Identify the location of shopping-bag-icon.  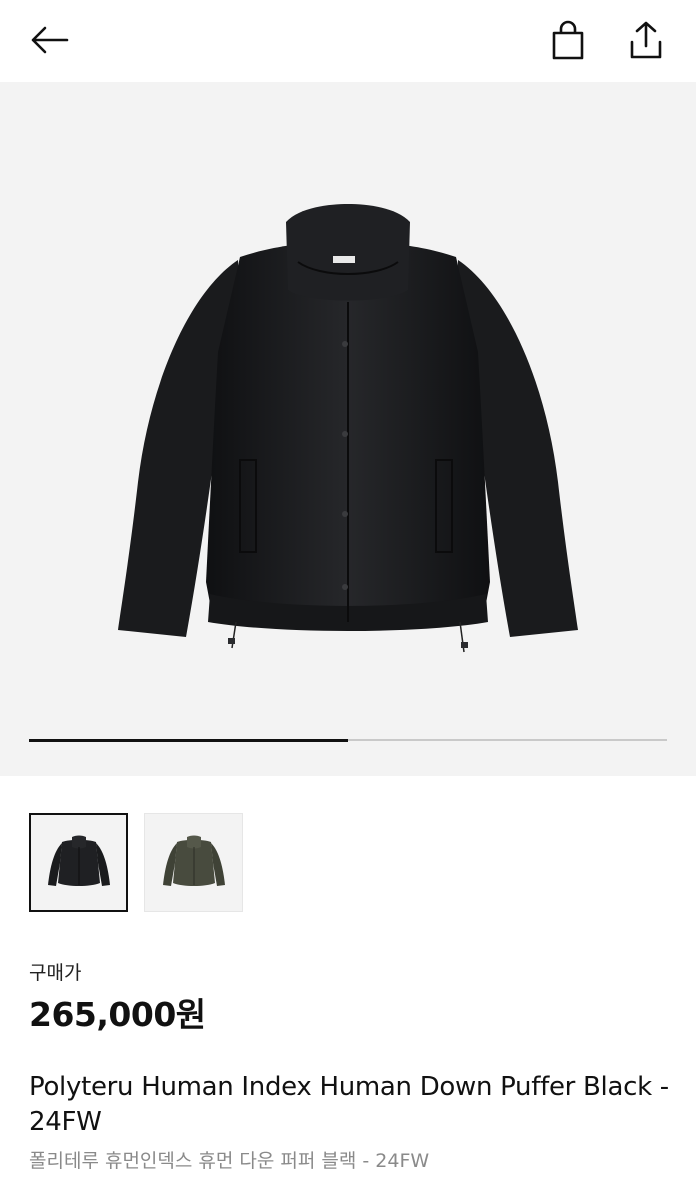
(568, 40).